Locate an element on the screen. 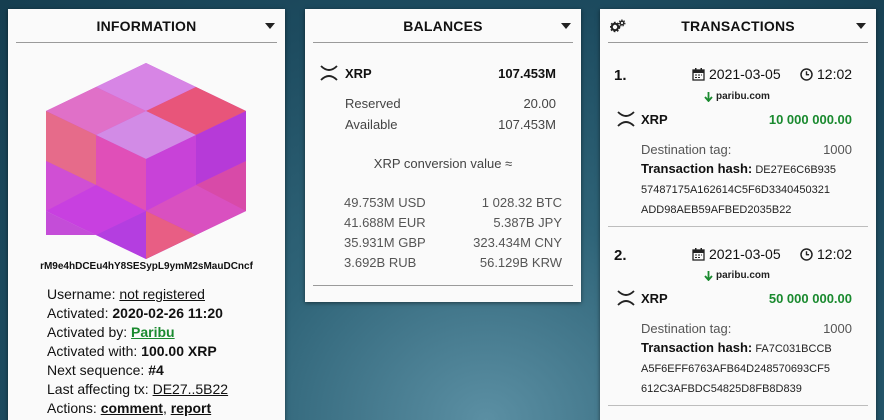 This screenshot has width=884, height=420. identicon-image is located at coordinates (146, 161).